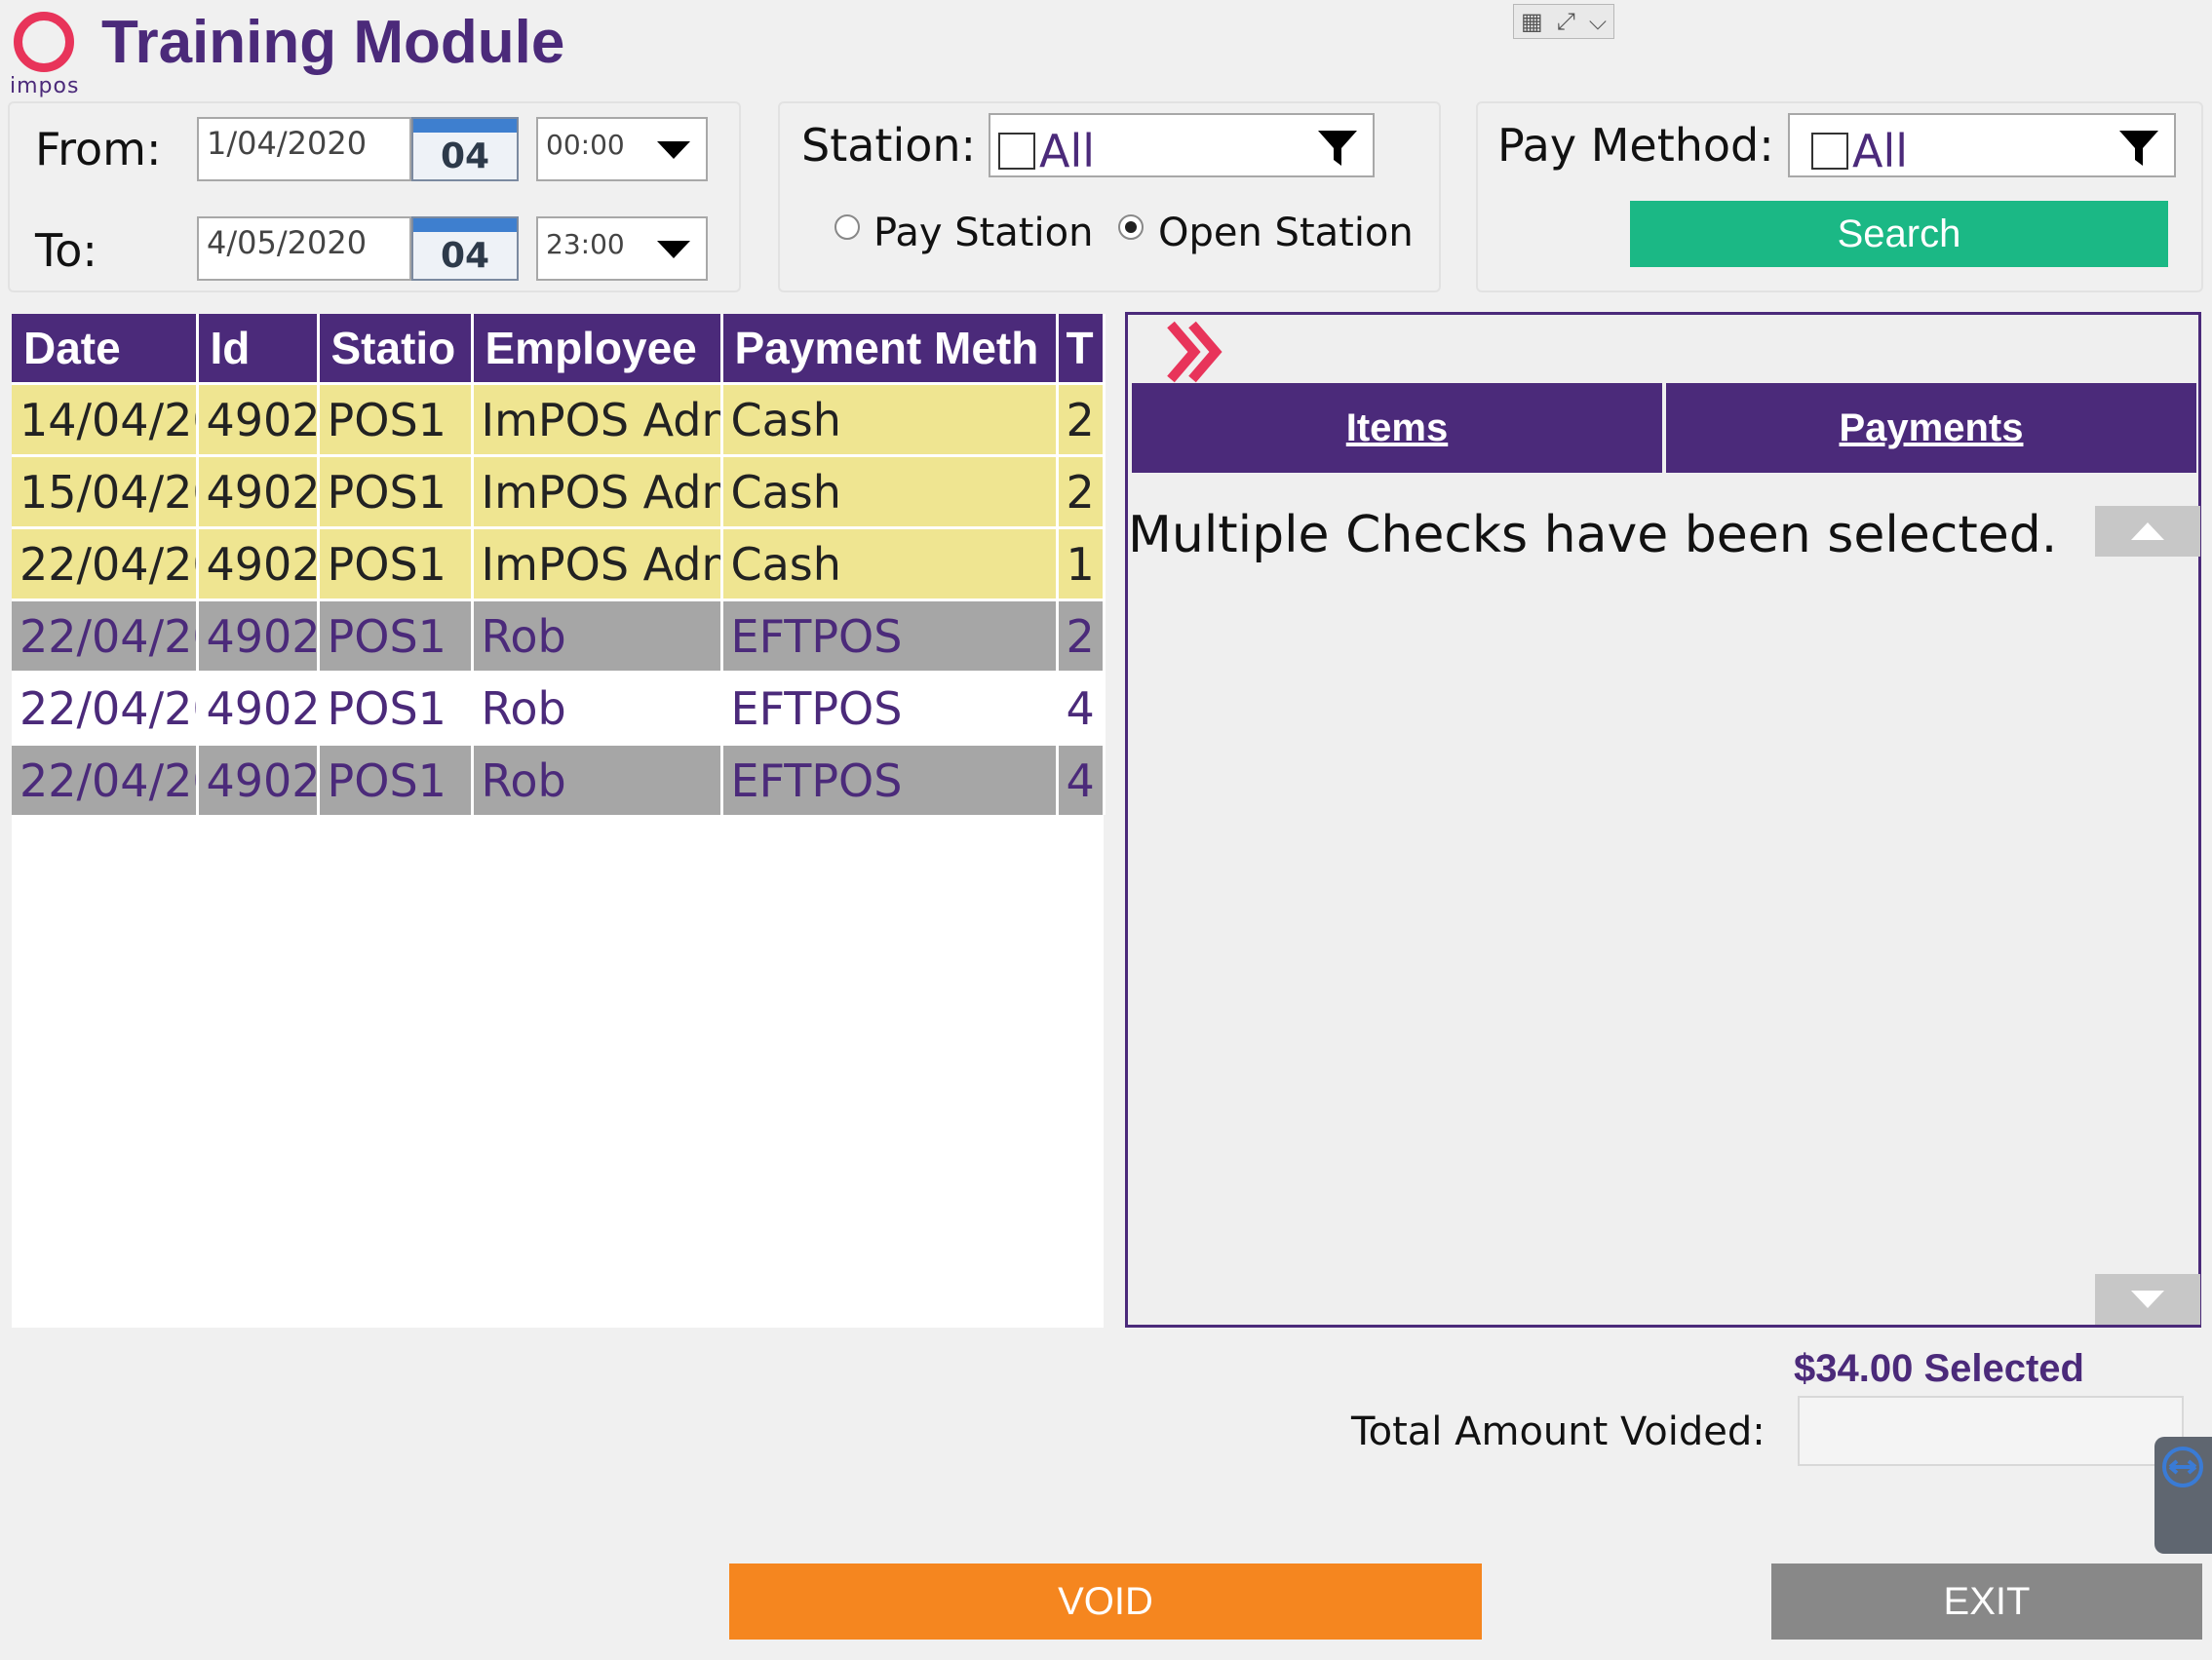 This screenshot has width=2212, height=1660. What do you see at coordinates (1399, 428) in the screenshot?
I see `tab-items: Items` at bounding box center [1399, 428].